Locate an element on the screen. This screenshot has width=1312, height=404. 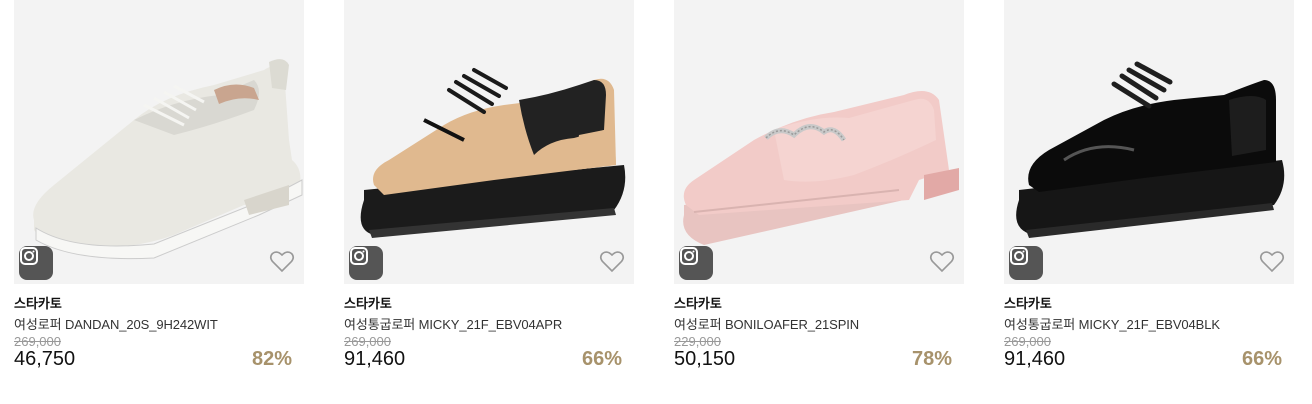
discount-rate: 78% is located at coordinates (931, 359).